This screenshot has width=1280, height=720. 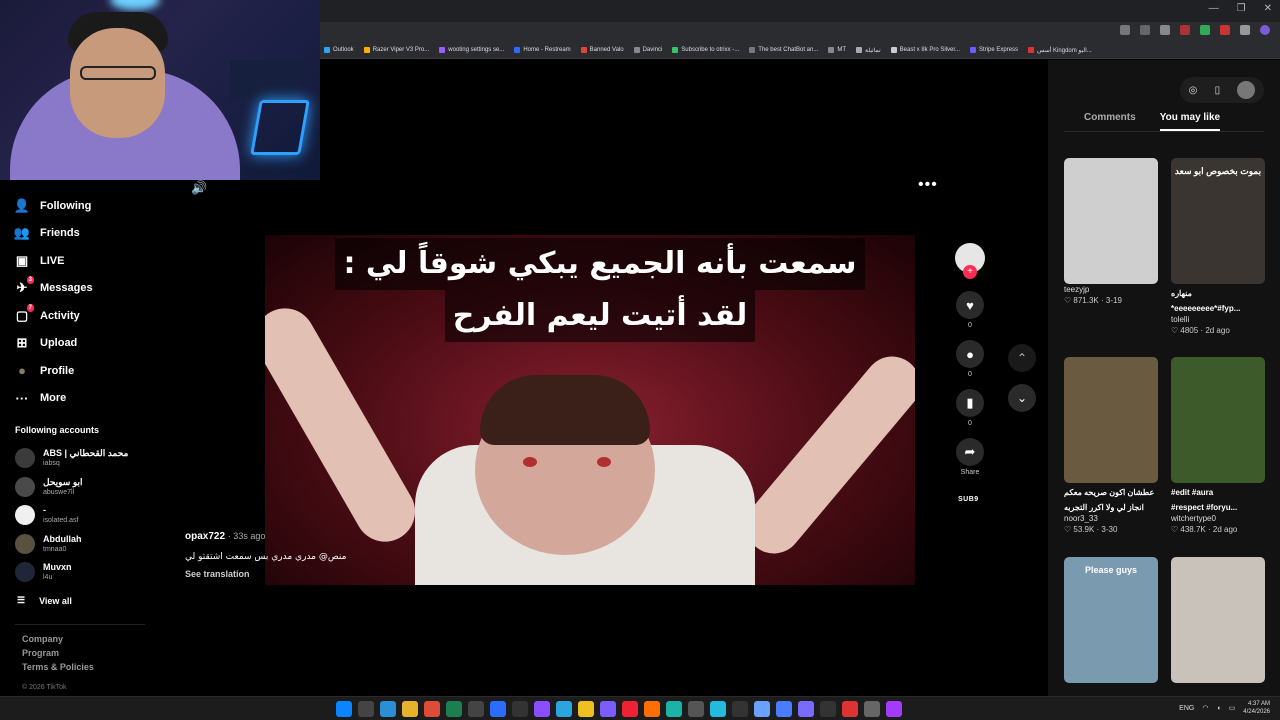 What do you see at coordinates (1165, 30) in the screenshot?
I see `star-icon` at bounding box center [1165, 30].